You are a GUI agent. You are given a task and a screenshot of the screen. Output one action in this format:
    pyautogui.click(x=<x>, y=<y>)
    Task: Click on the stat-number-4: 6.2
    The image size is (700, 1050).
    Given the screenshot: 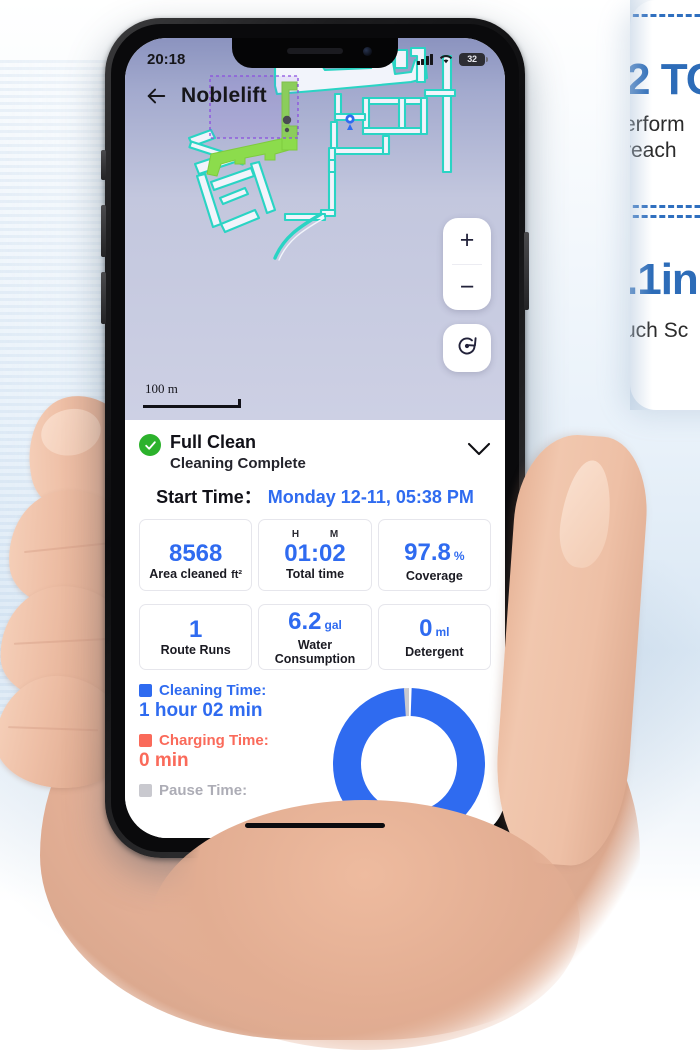 What is the action you would take?
    pyautogui.click(x=305, y=621)
    